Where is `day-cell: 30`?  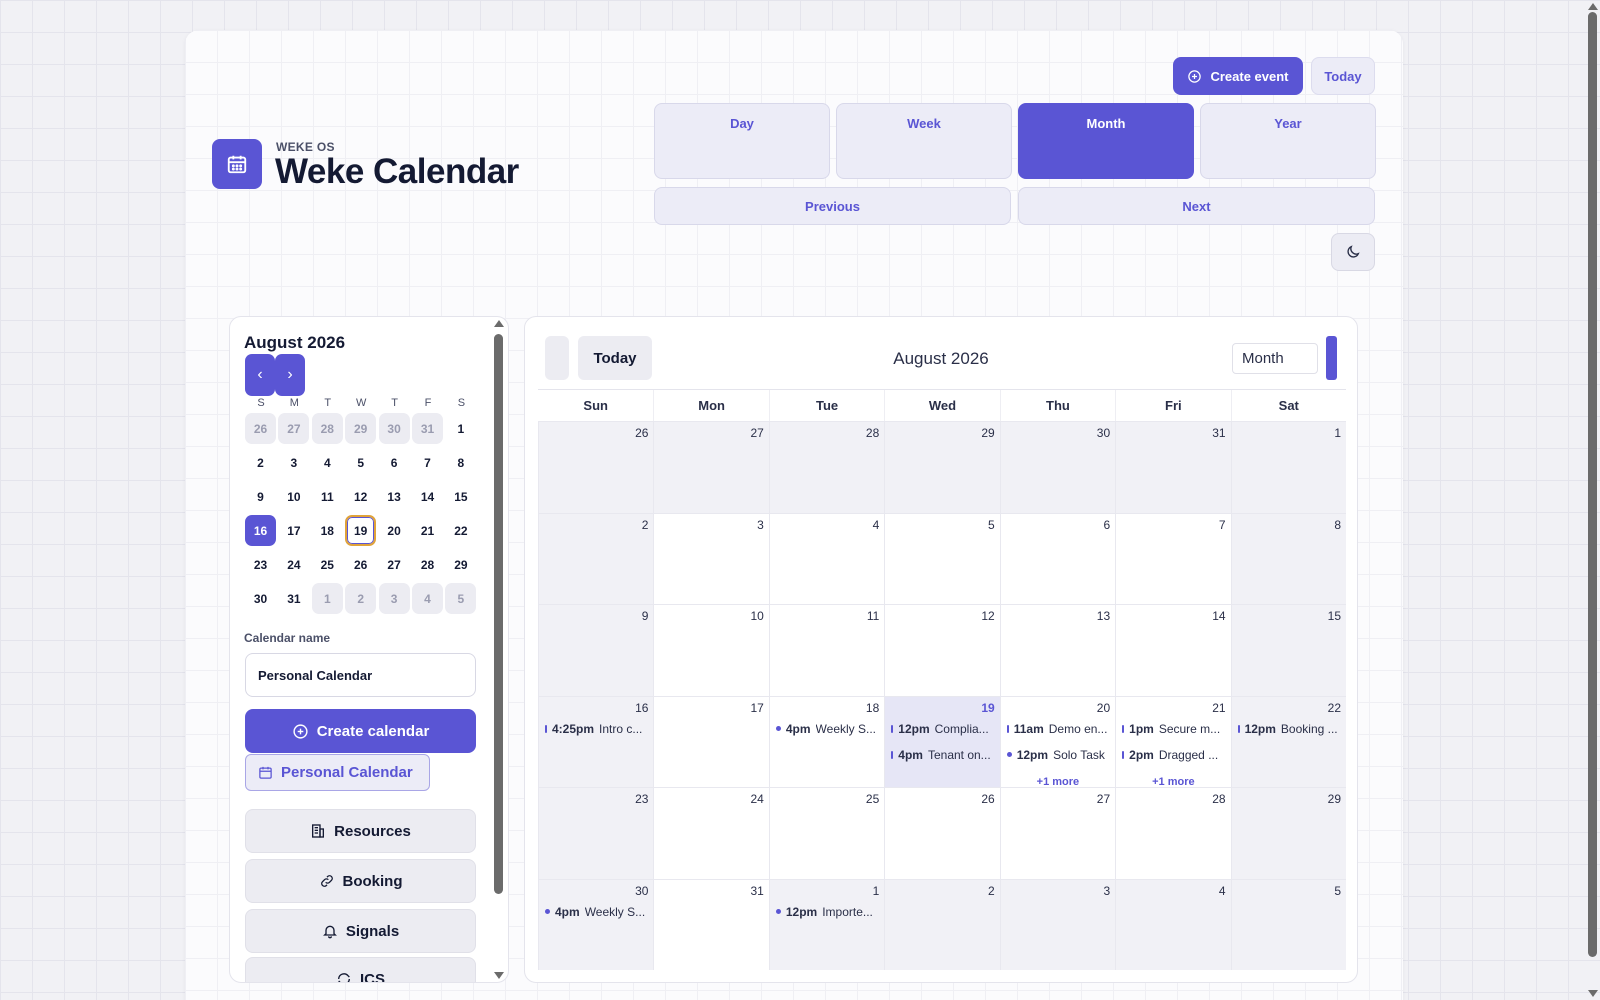
day-cell: 30 is located at coordinates (1057, 467).